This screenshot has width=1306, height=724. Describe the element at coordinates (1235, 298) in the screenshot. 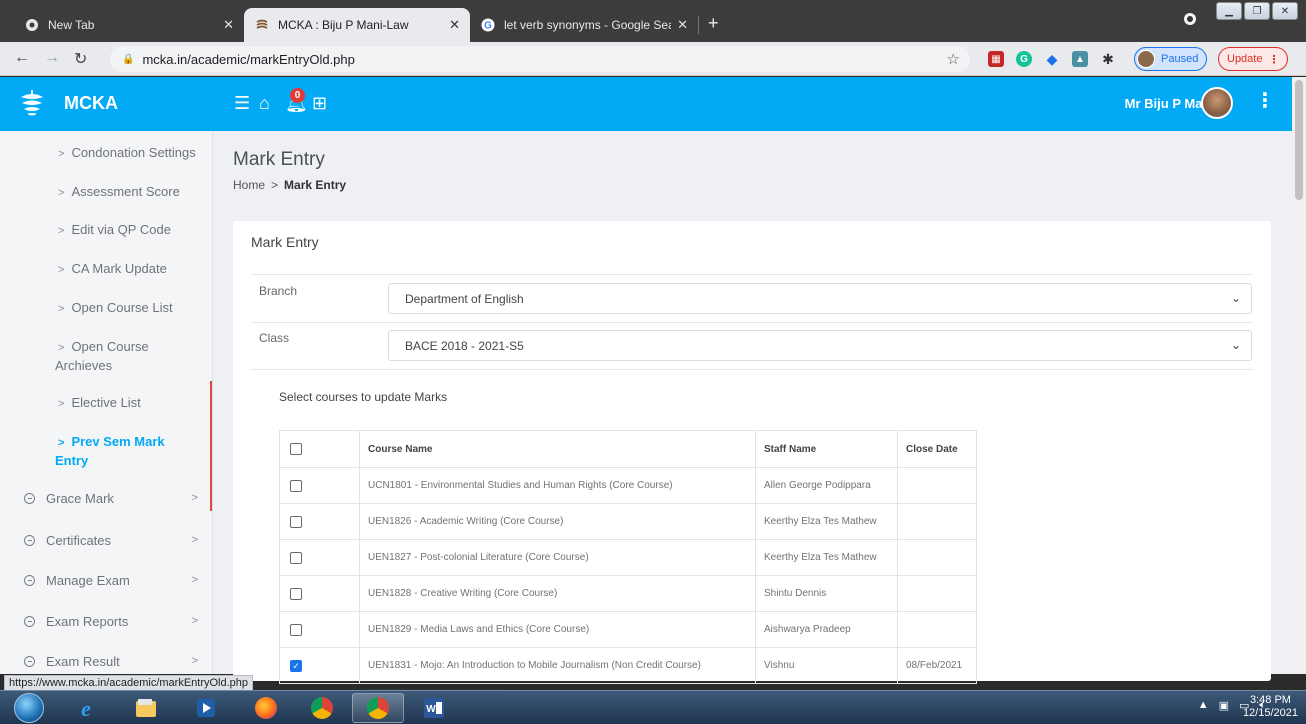

I see `chevron-down-icon: ⌄` at that location.